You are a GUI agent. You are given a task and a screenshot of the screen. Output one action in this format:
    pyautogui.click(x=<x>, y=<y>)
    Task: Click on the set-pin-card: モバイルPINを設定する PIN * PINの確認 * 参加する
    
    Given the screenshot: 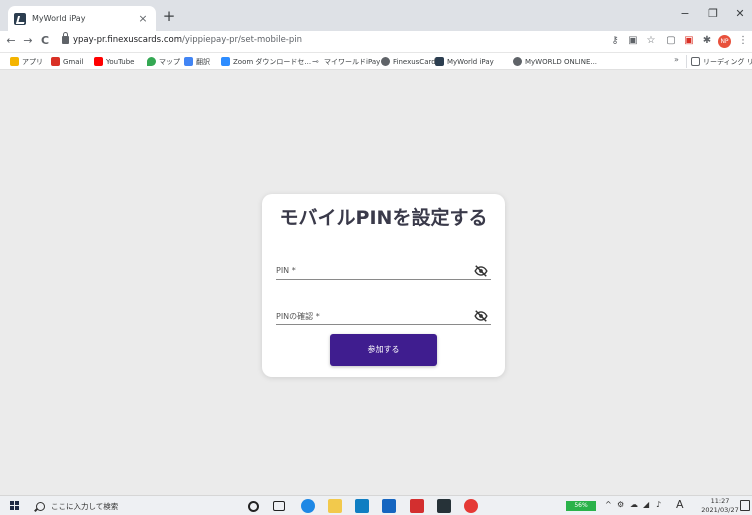 What is the action you would take?
    pyautogui.click(x=383, y=285)
    